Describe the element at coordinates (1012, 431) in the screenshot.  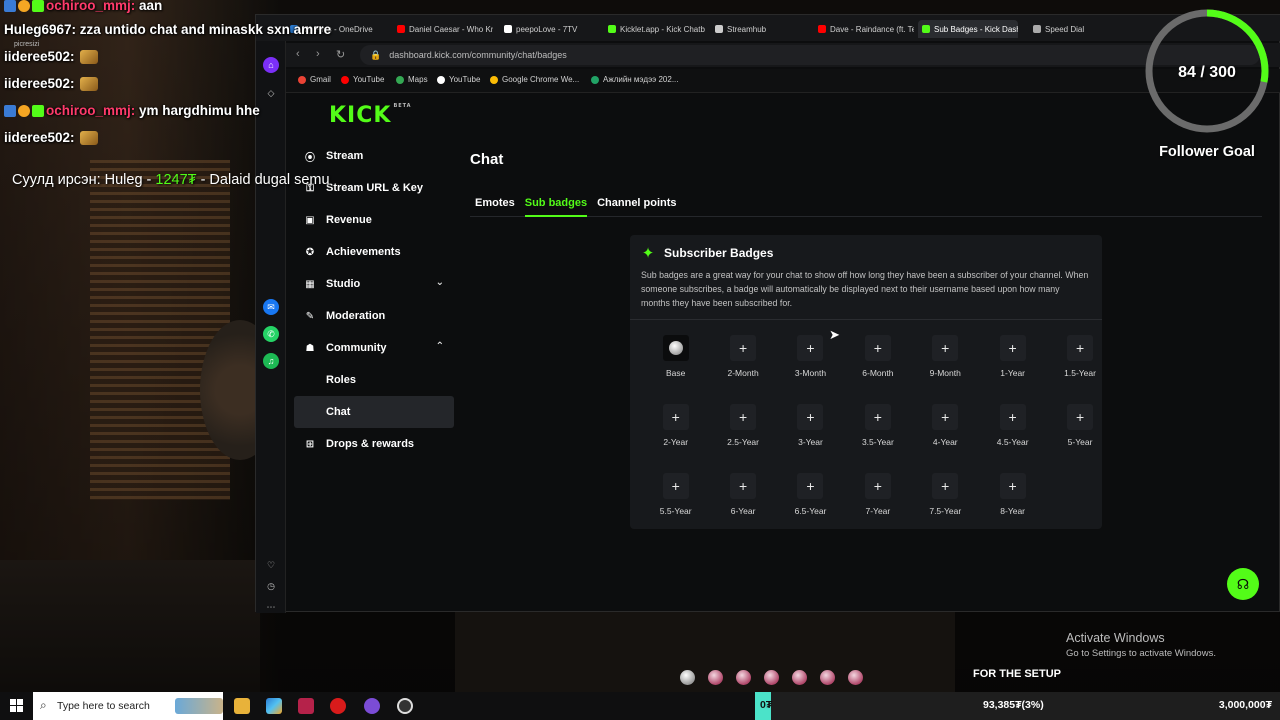
I see `badge-slot: +4.5-Year` at that location.